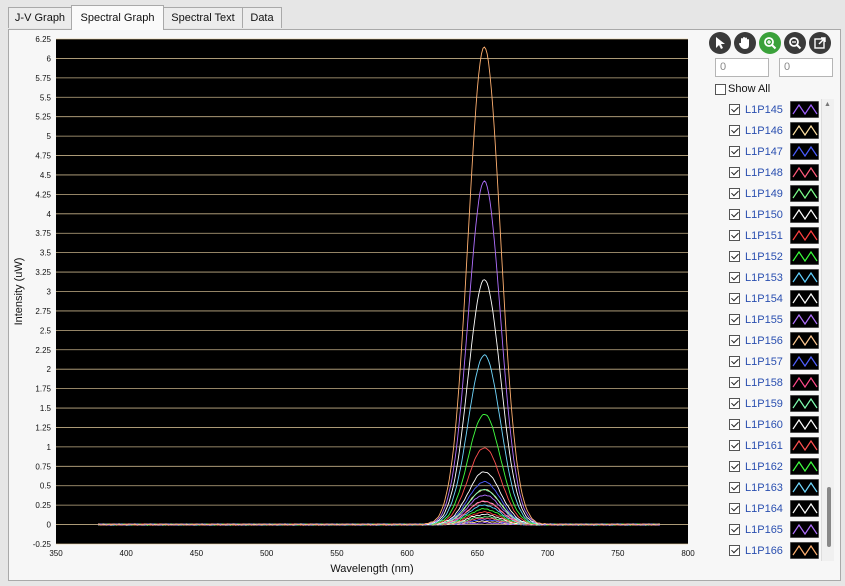 This screenshot has width=845, height=586. What do you see at coordinates (764, 193) in the screenshot?
I see `legend-label: L1P149` at bounding box center [764, 193].